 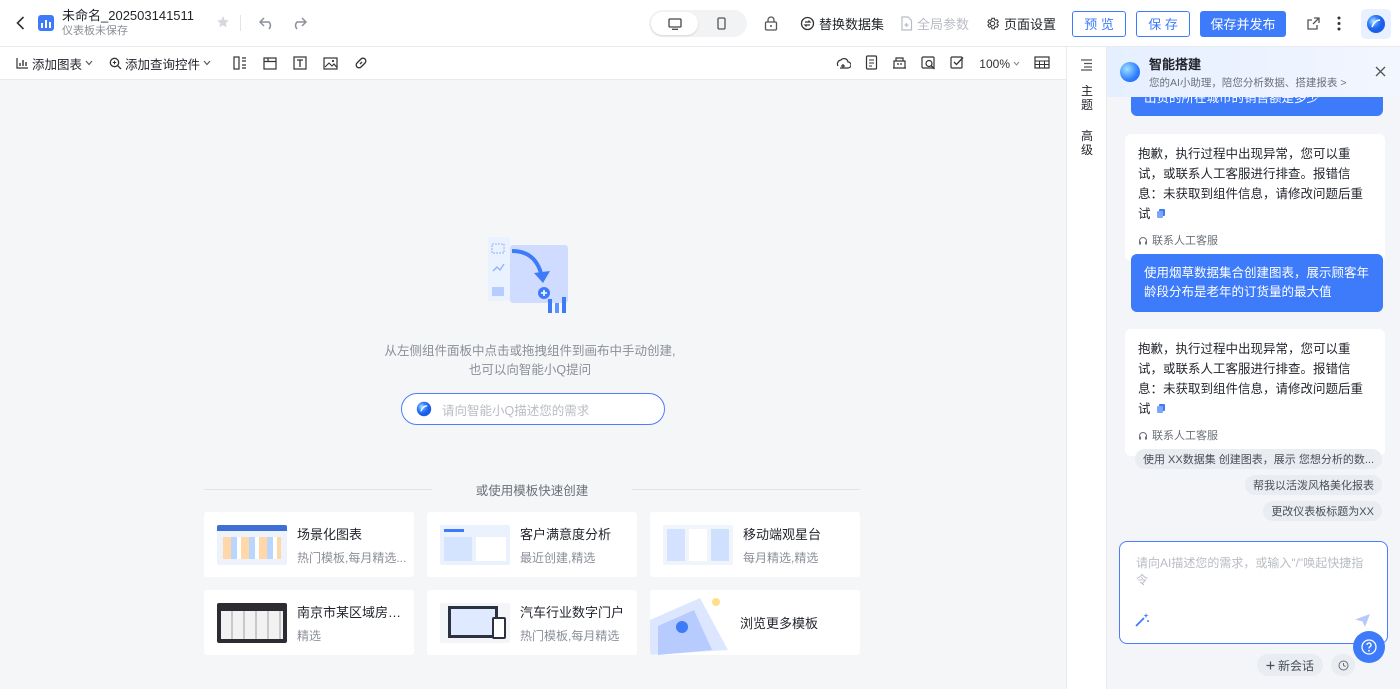 What do you see at coordinates (1380, 72) in the screenshot?
I see `close-icon` at bounding box center [1380, 72].